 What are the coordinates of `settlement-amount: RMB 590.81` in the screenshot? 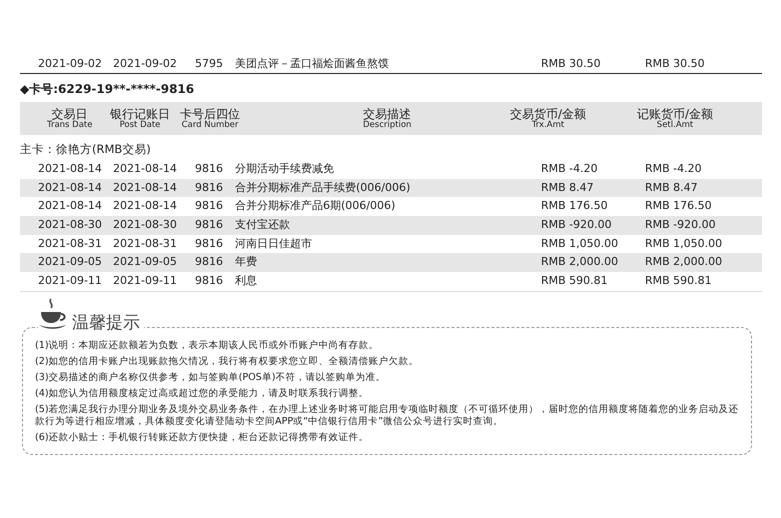 It's located at (678, 281).